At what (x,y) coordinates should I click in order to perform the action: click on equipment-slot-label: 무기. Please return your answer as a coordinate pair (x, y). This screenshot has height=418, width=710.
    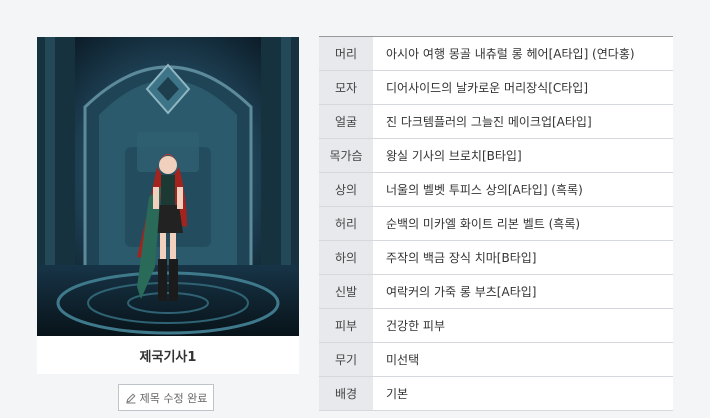
    Looking at the image, I should click on (346, 359).